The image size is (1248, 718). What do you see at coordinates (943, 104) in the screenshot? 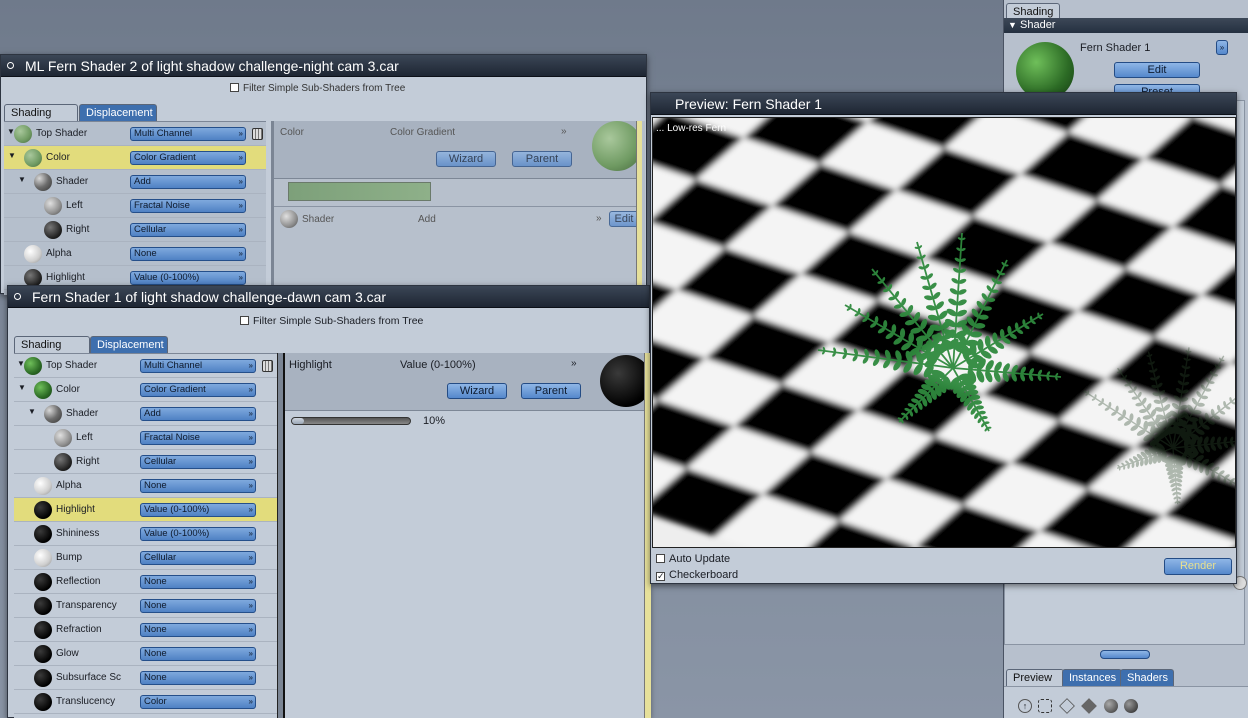
I see `preview-title-bar: Preview: Fern Shader 1` at bounding box center [943, 104].